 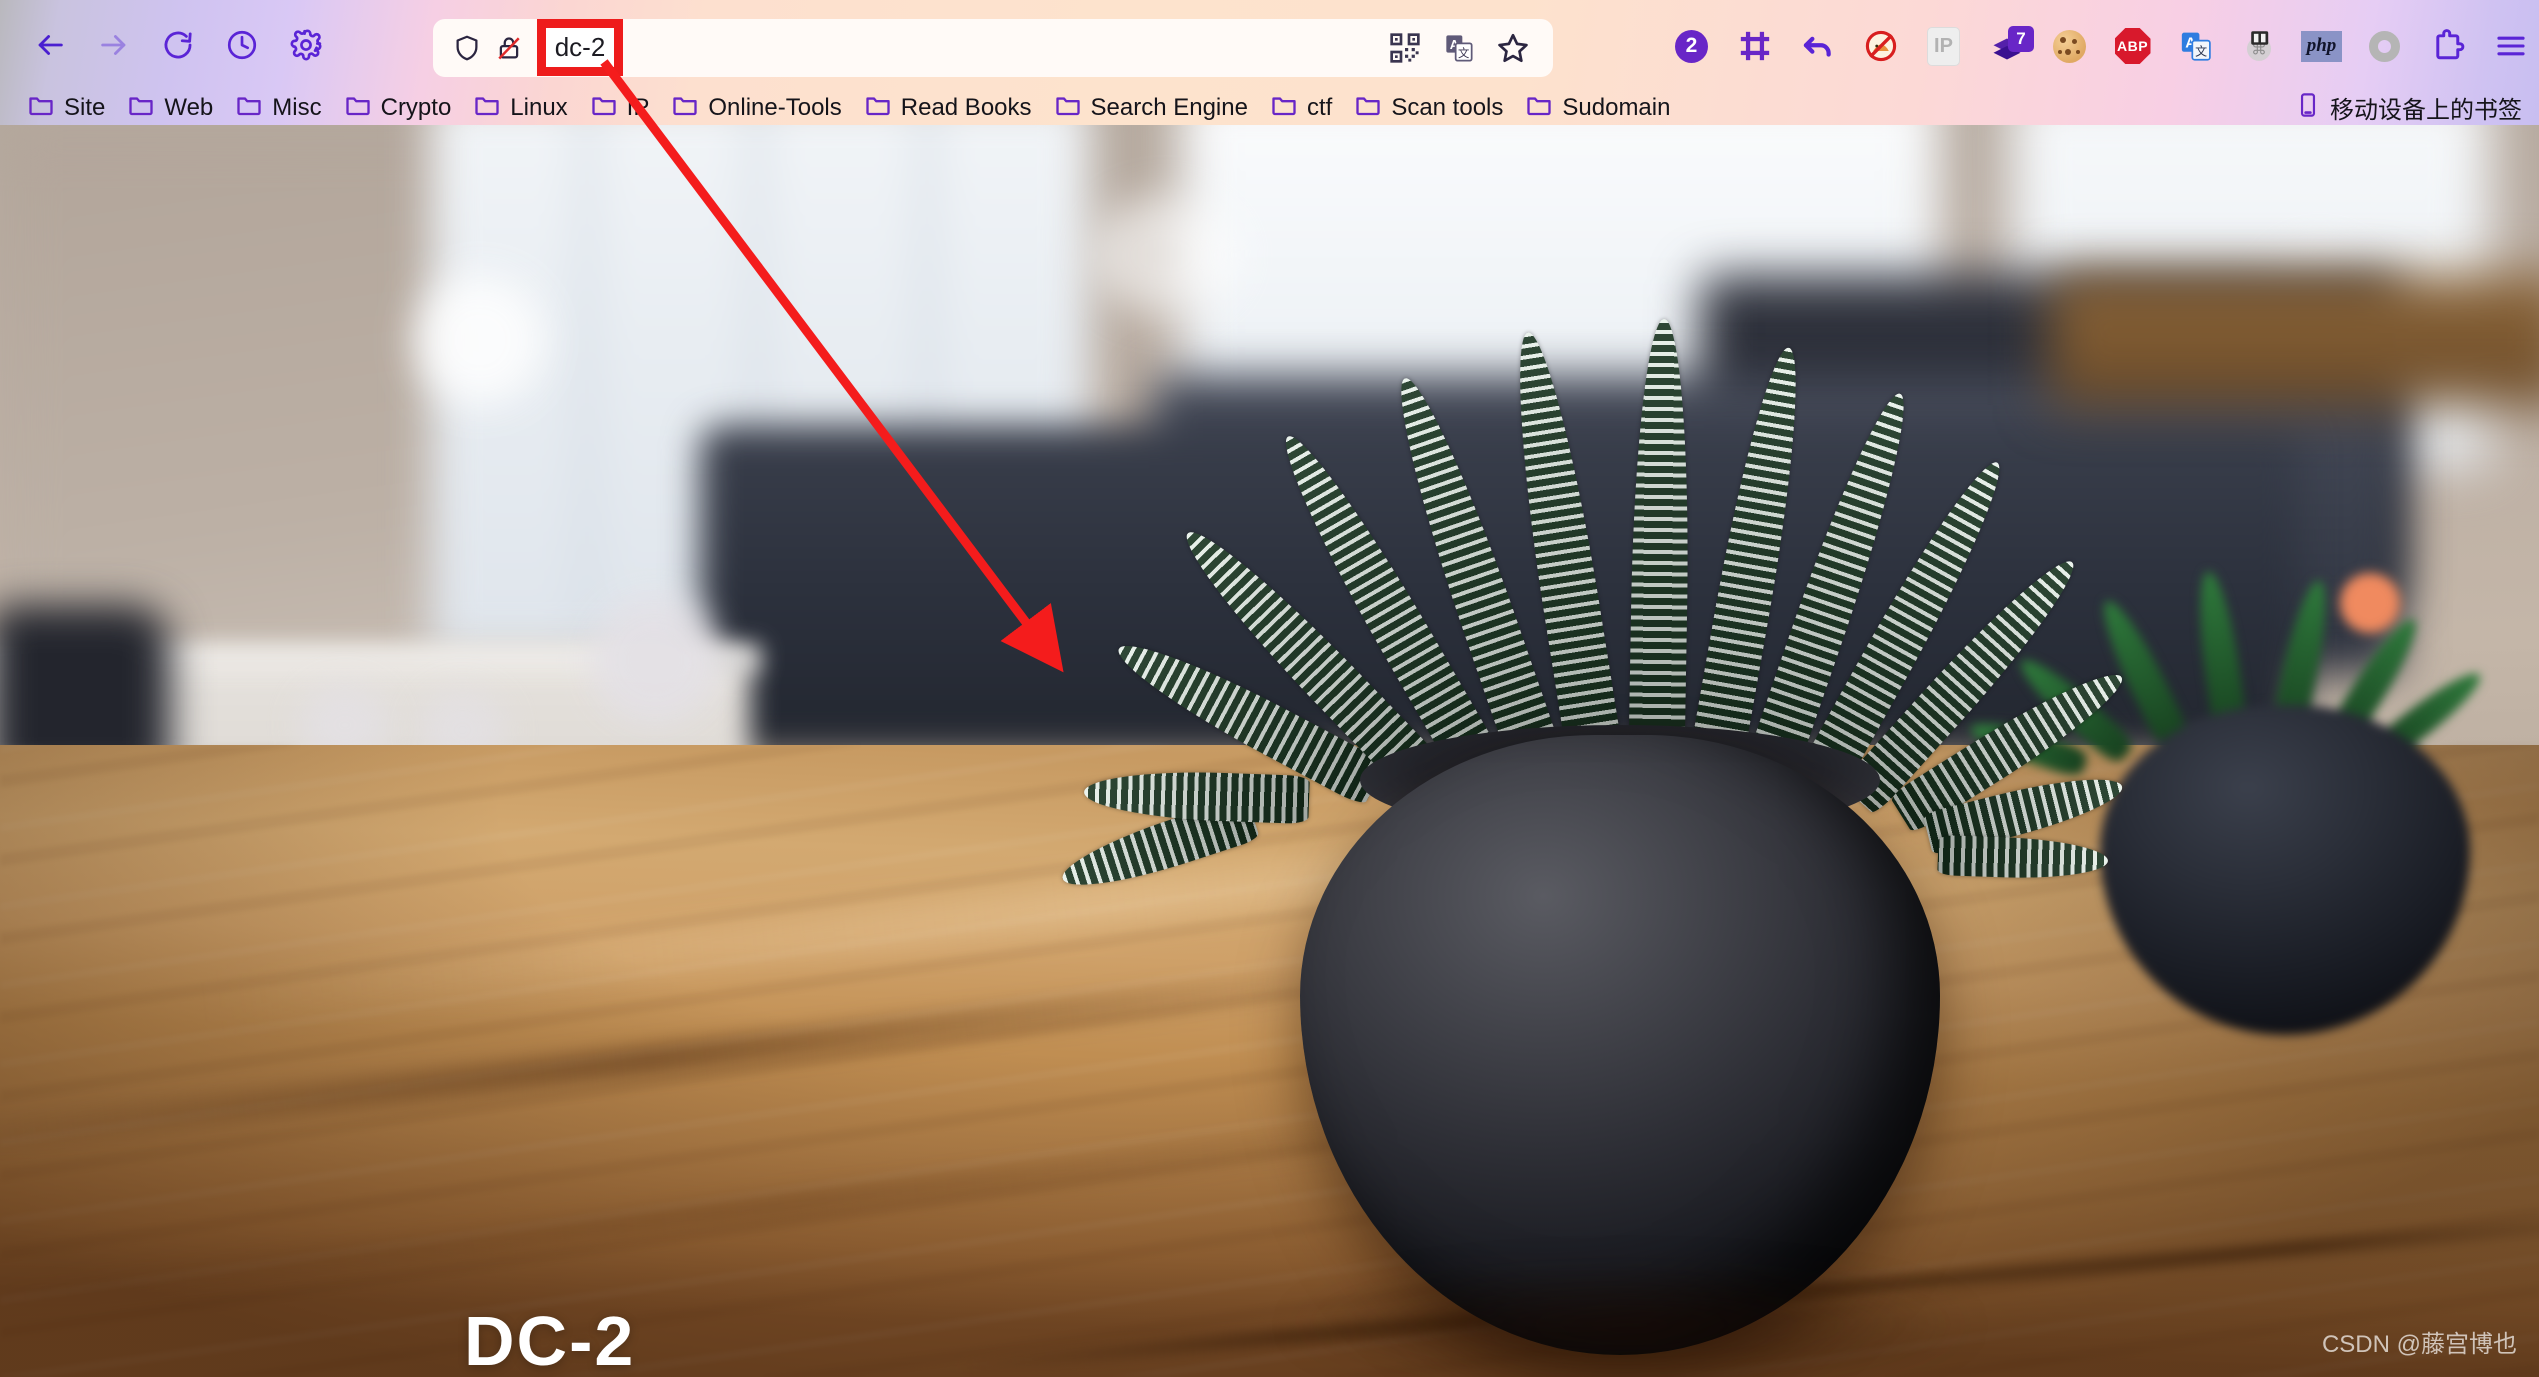 What do you see at coordinates (622, 106) in the screenshot?
I see `bookmark-folder-ip: IP` at bounding box center [622, 106].